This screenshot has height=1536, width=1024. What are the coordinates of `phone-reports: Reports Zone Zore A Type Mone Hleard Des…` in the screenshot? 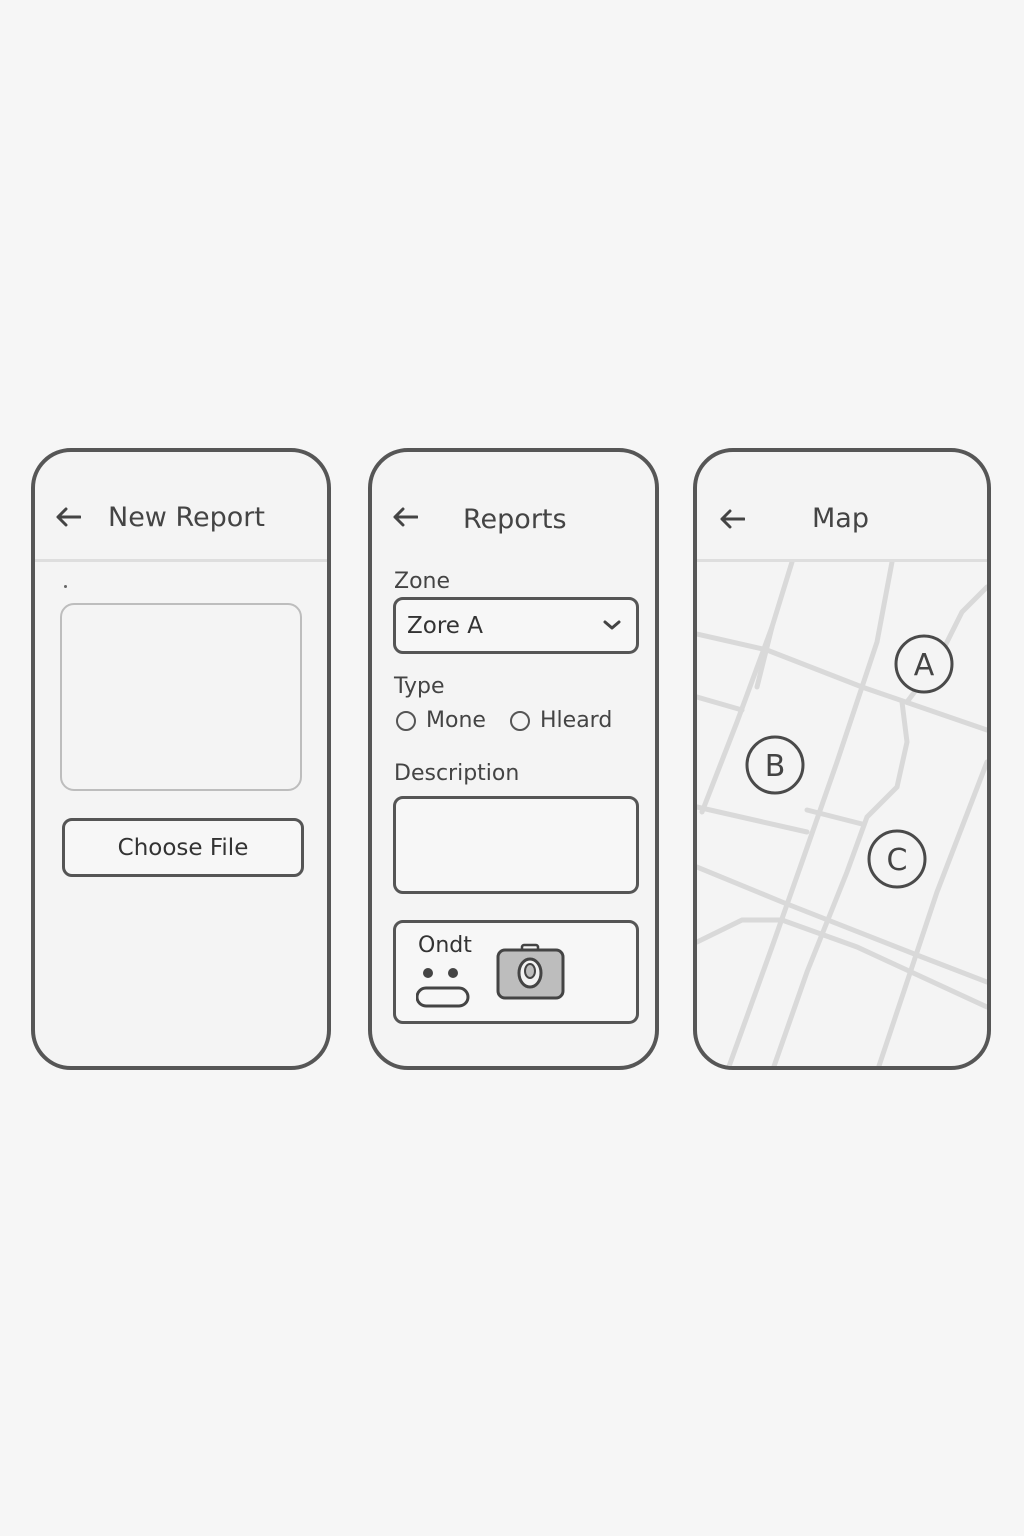 It's located at (513, 759).